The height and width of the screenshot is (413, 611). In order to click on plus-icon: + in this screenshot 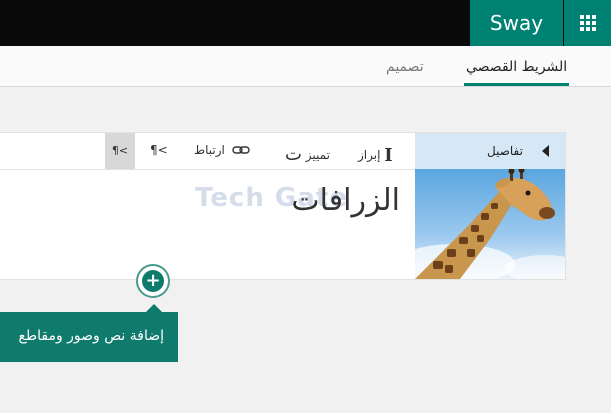, I will do `click(153, 281)`.